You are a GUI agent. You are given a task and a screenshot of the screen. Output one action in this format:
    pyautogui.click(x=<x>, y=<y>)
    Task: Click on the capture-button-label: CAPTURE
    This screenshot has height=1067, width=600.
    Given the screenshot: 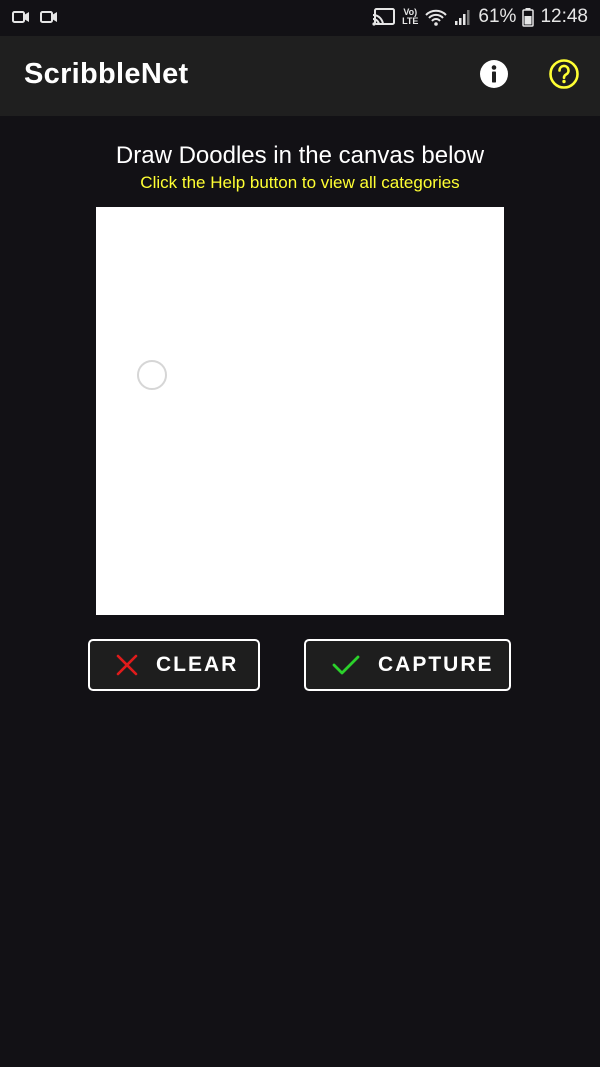 What is the action you would take?
    pyautogui.click(x=436, y=664)
    